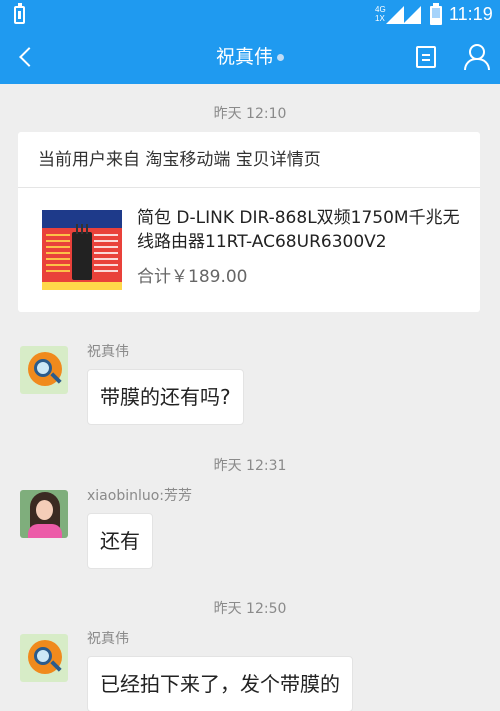 The height and width of the screenshot is (711, 500). I want to click on thumbnail-footer, so click(82, 286).